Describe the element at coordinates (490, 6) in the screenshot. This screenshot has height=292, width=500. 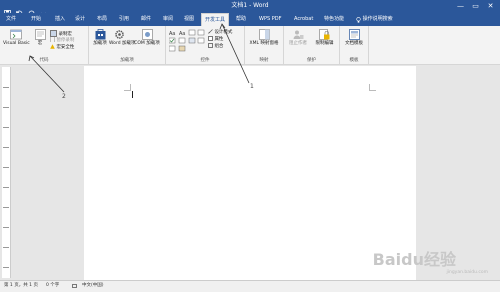
I see `close-button: ✕` at that location.